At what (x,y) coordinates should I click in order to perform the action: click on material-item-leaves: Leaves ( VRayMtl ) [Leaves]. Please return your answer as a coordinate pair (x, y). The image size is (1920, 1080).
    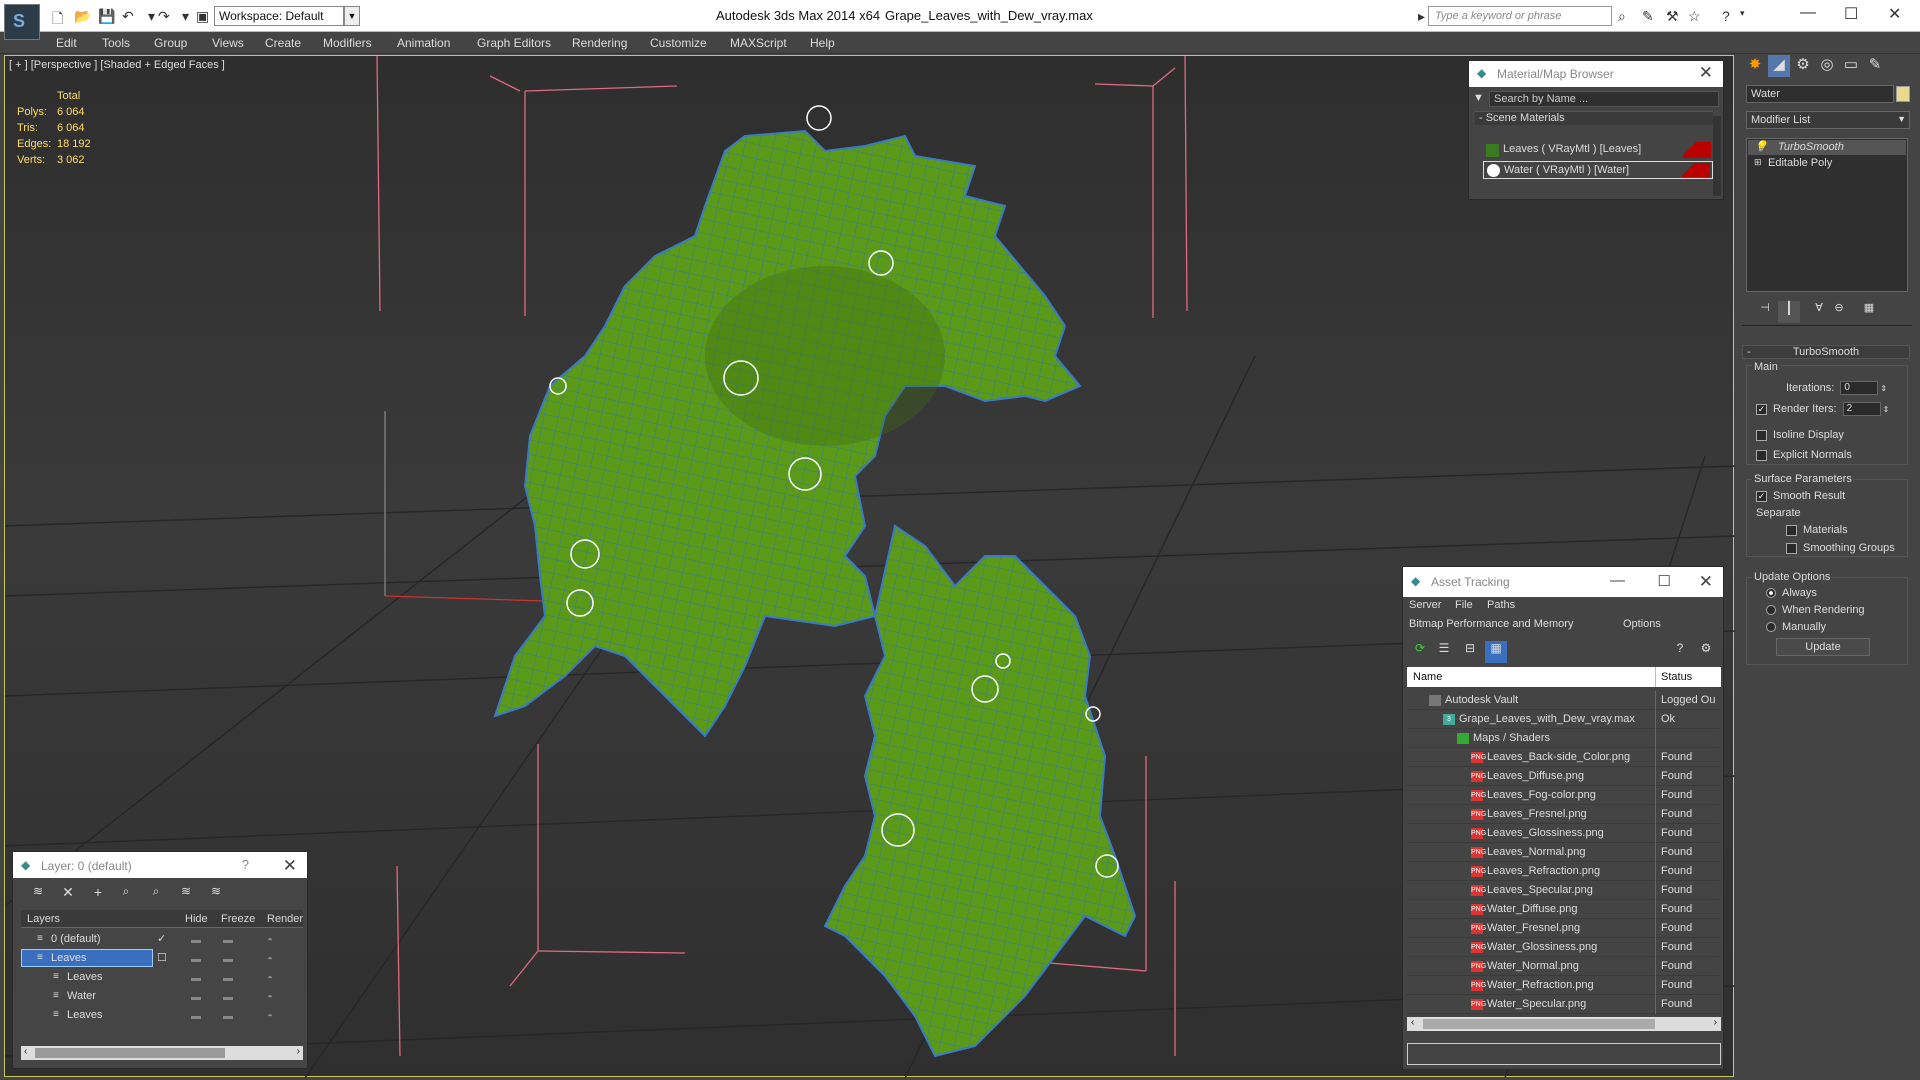
    Looking at the image, I should click on (1598, 150).